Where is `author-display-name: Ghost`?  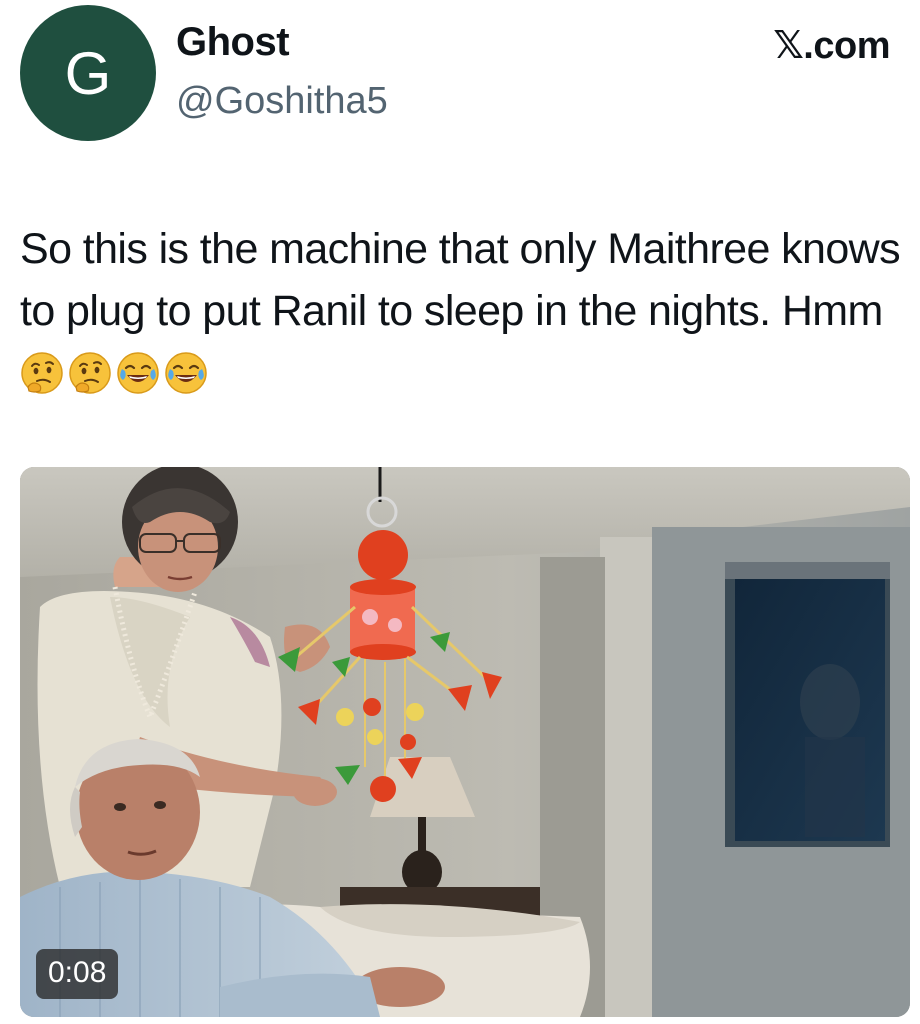 author-display-name: Ghost is located at coordinates (233, 42).